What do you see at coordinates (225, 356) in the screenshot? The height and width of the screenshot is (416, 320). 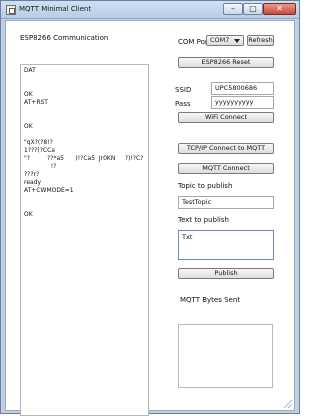 I see `mqtt-bytes-sent-box` at bounding box center [225, 356].